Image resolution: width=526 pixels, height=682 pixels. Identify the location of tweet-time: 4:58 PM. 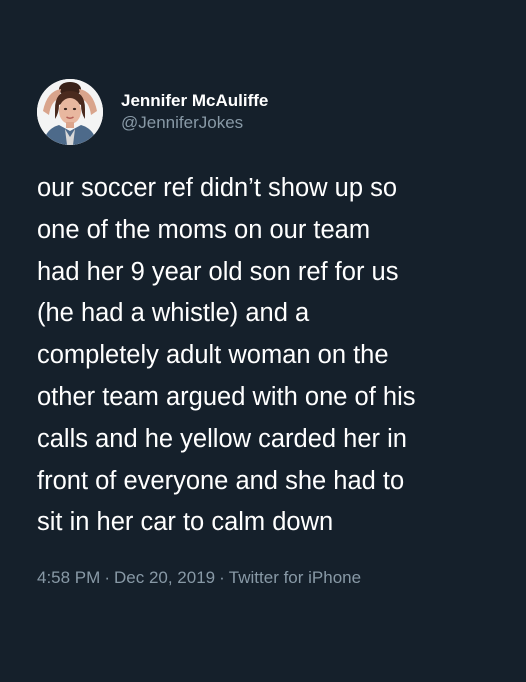
(68, 577).